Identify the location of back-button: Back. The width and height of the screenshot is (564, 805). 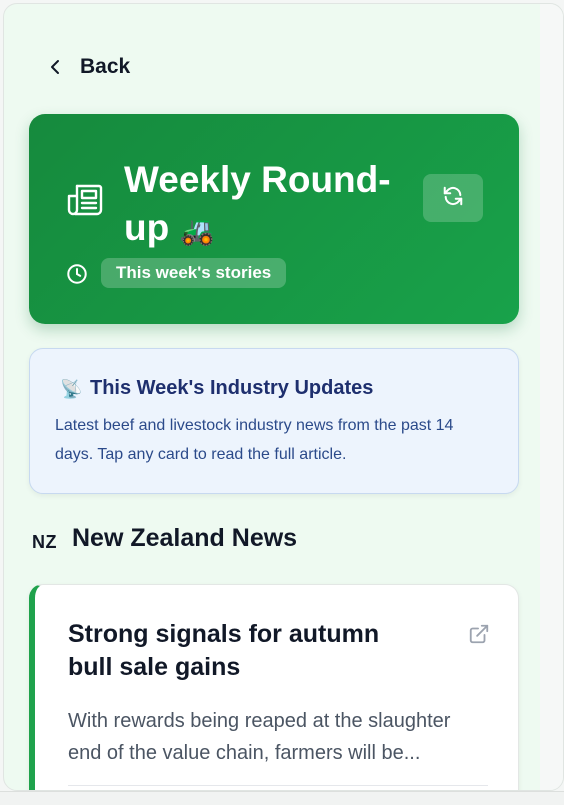
(89, 67).